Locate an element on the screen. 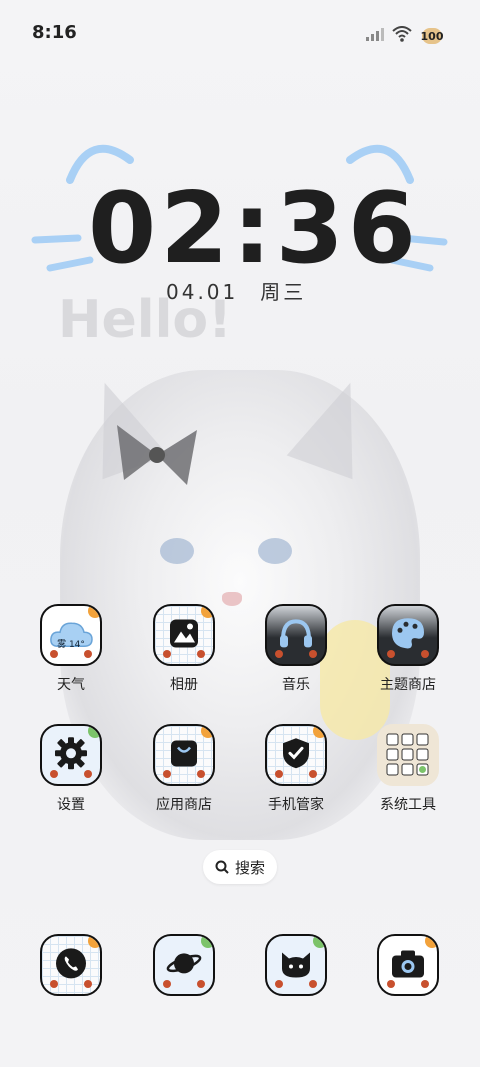 The width and height of the screenshot is (480, 1067). shield-check-icon is located at coordinates (296, 753).